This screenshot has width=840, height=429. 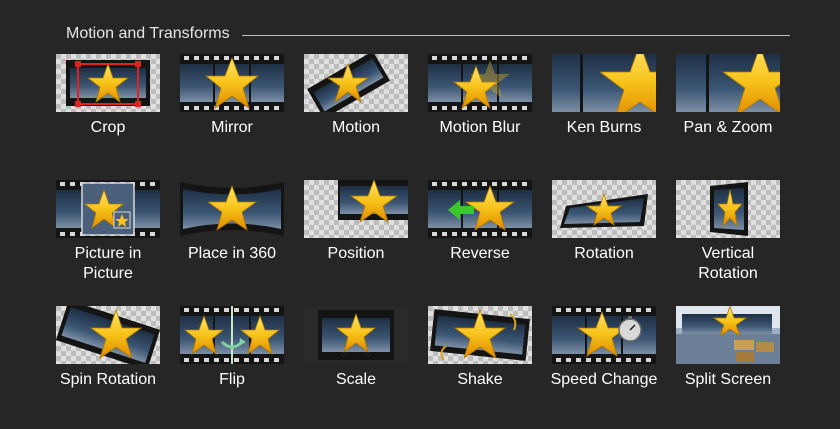 I want to click on effect-rotation: Rotation, so click(x=604, y=222).